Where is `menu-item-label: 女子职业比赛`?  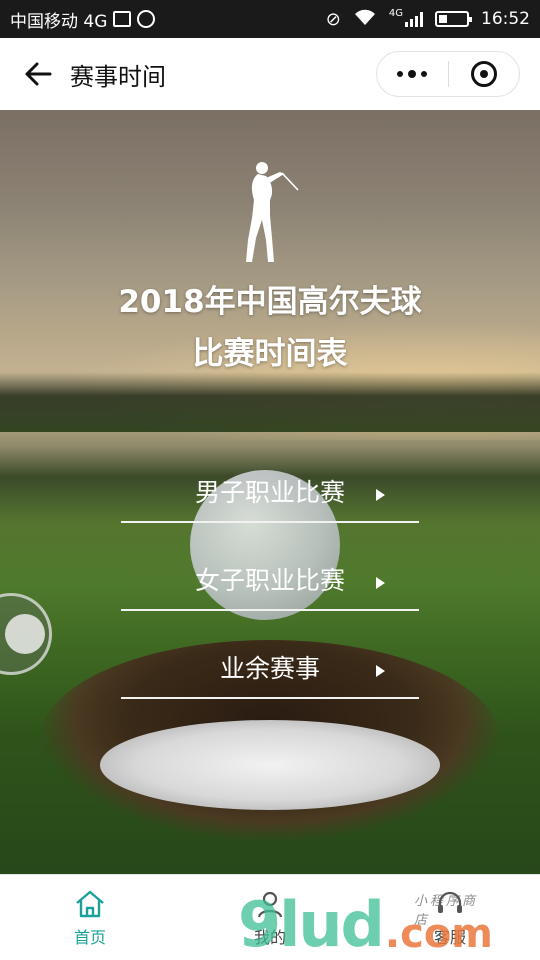 menu-item-label: 女子职业比赛 is located at coordinates (269, 580).